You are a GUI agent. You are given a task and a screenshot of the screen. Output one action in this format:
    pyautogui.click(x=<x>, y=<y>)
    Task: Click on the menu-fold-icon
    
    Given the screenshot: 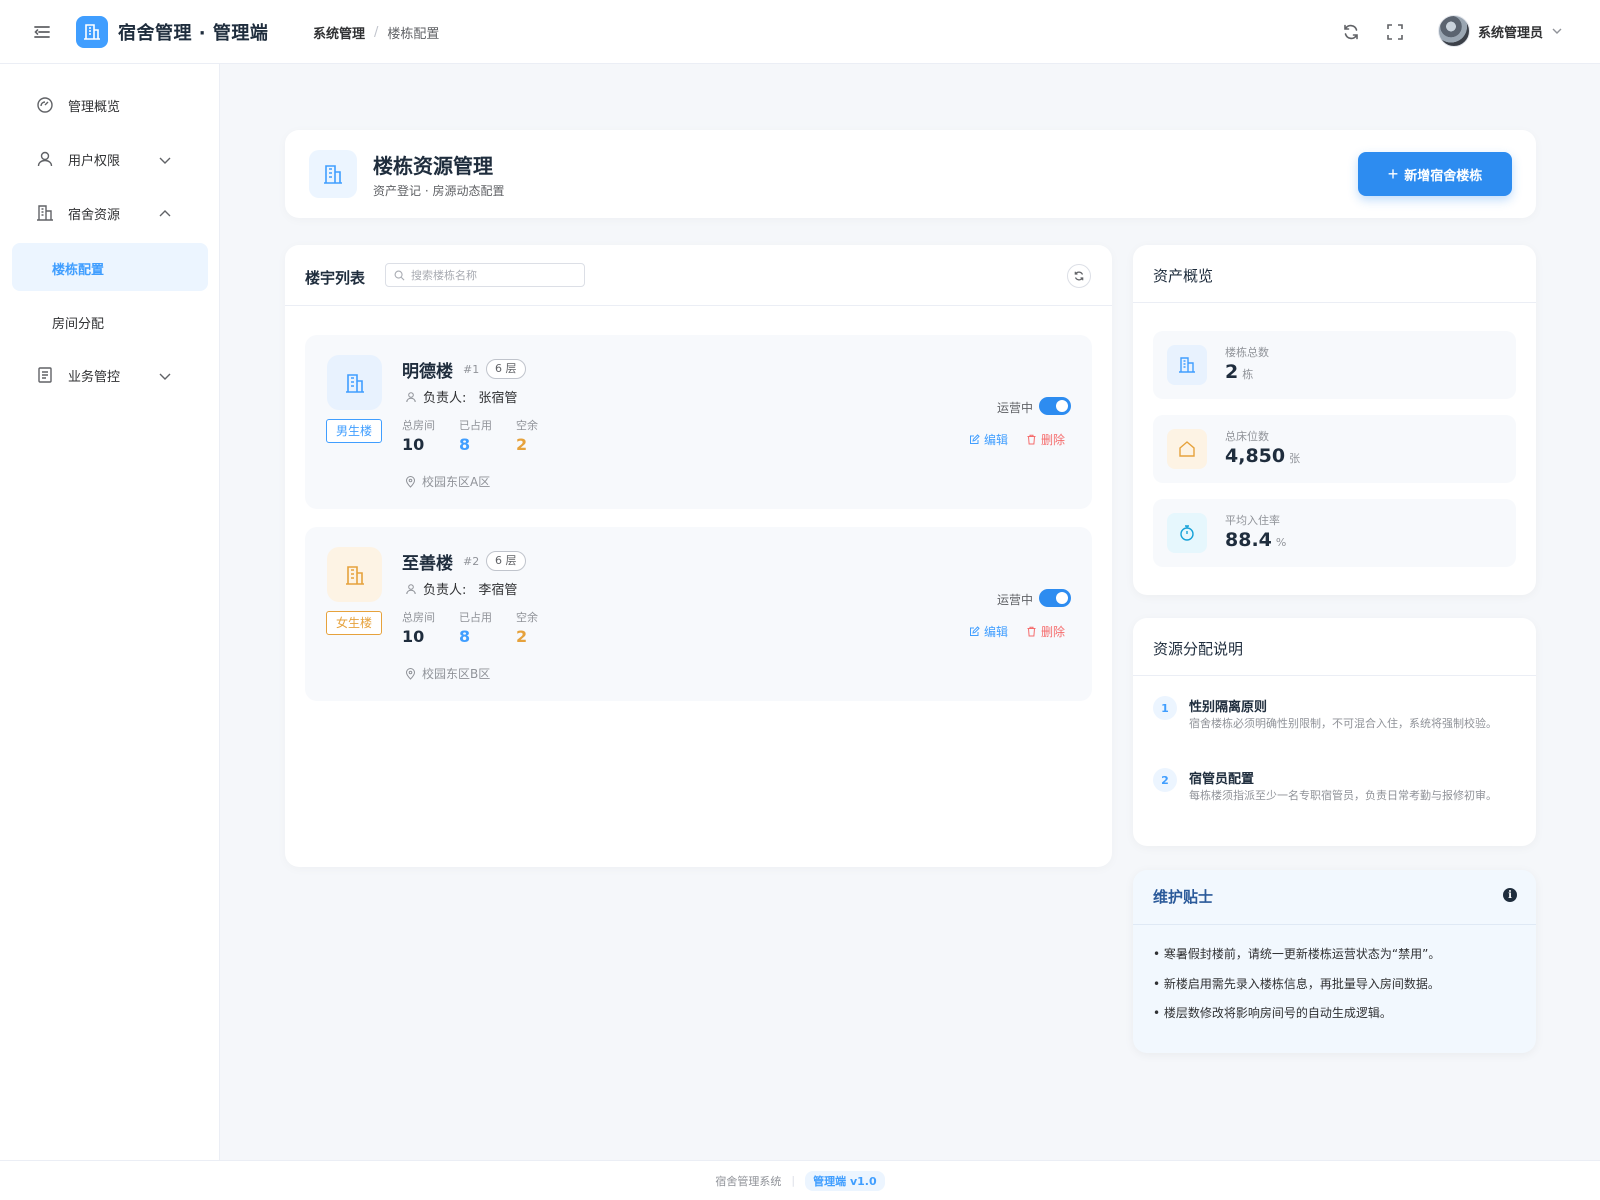 What is the action you would take?
    pyautogui.click(x=42, y=32)
    